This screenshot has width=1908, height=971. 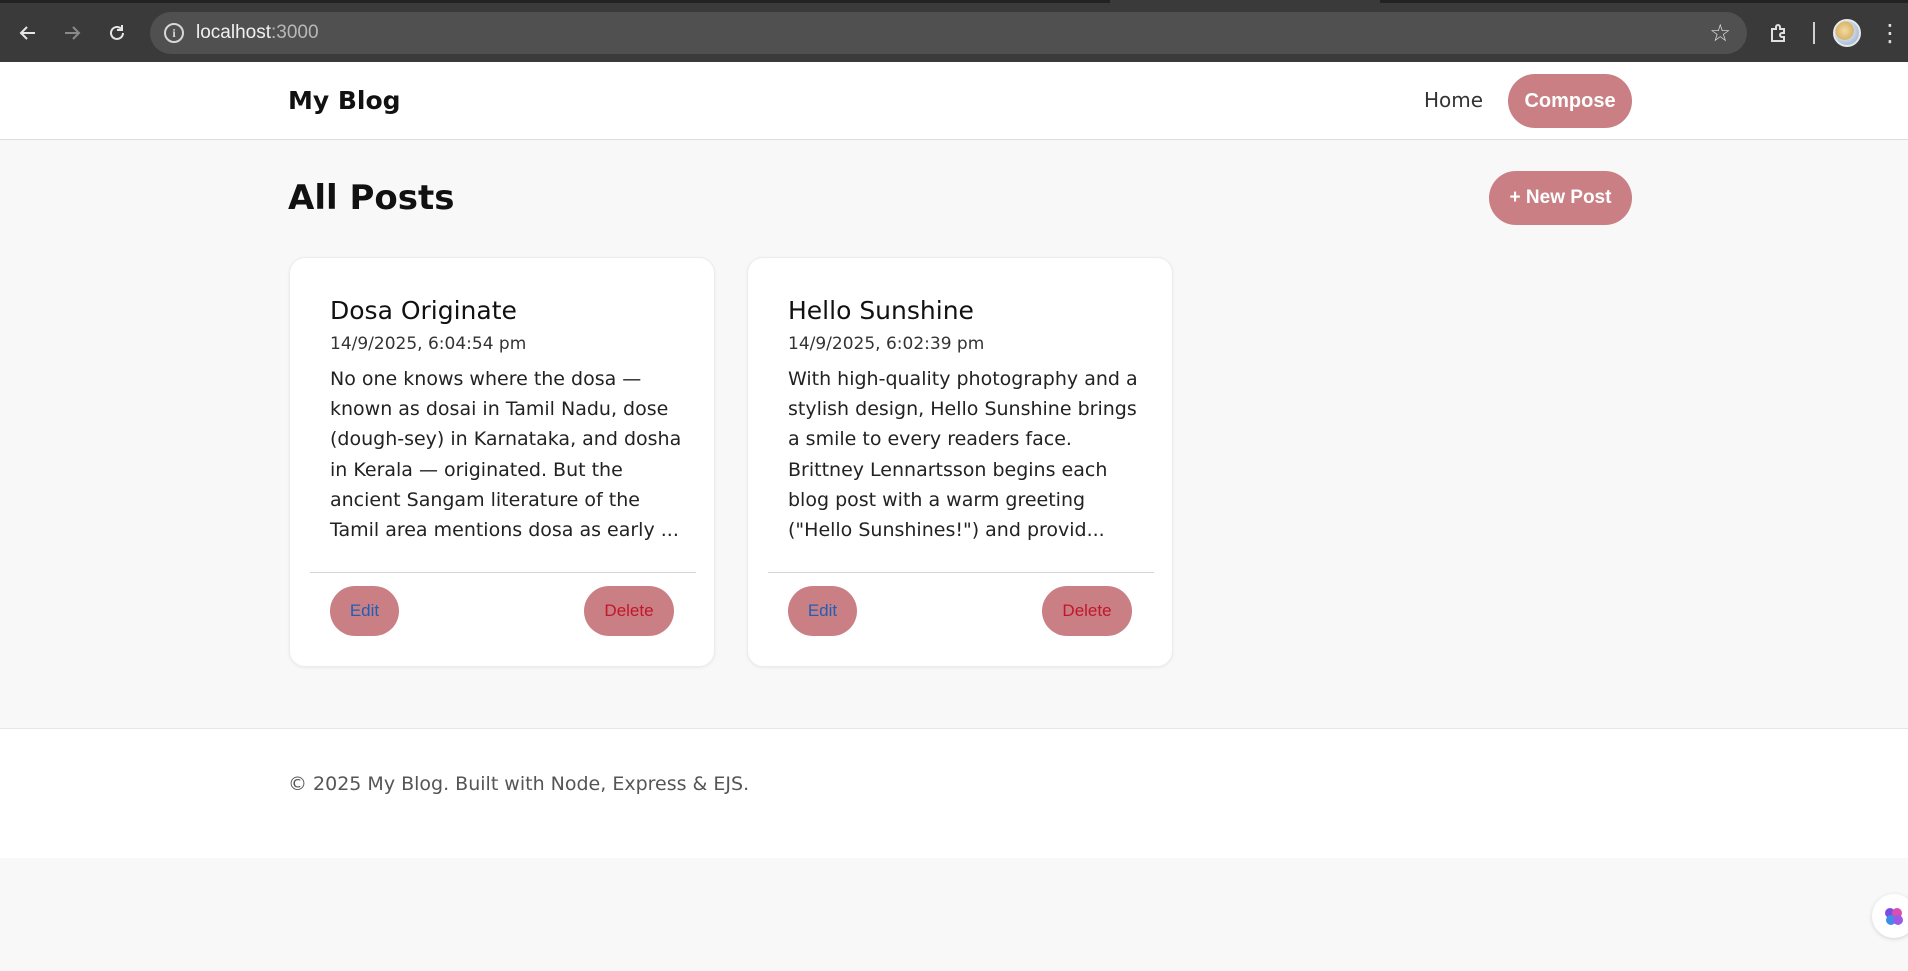 What do you see at coordinates (1890, 33) in the screenshot?
I see `more-vert-icon: ⋮` at bounding box center [1890, 33].